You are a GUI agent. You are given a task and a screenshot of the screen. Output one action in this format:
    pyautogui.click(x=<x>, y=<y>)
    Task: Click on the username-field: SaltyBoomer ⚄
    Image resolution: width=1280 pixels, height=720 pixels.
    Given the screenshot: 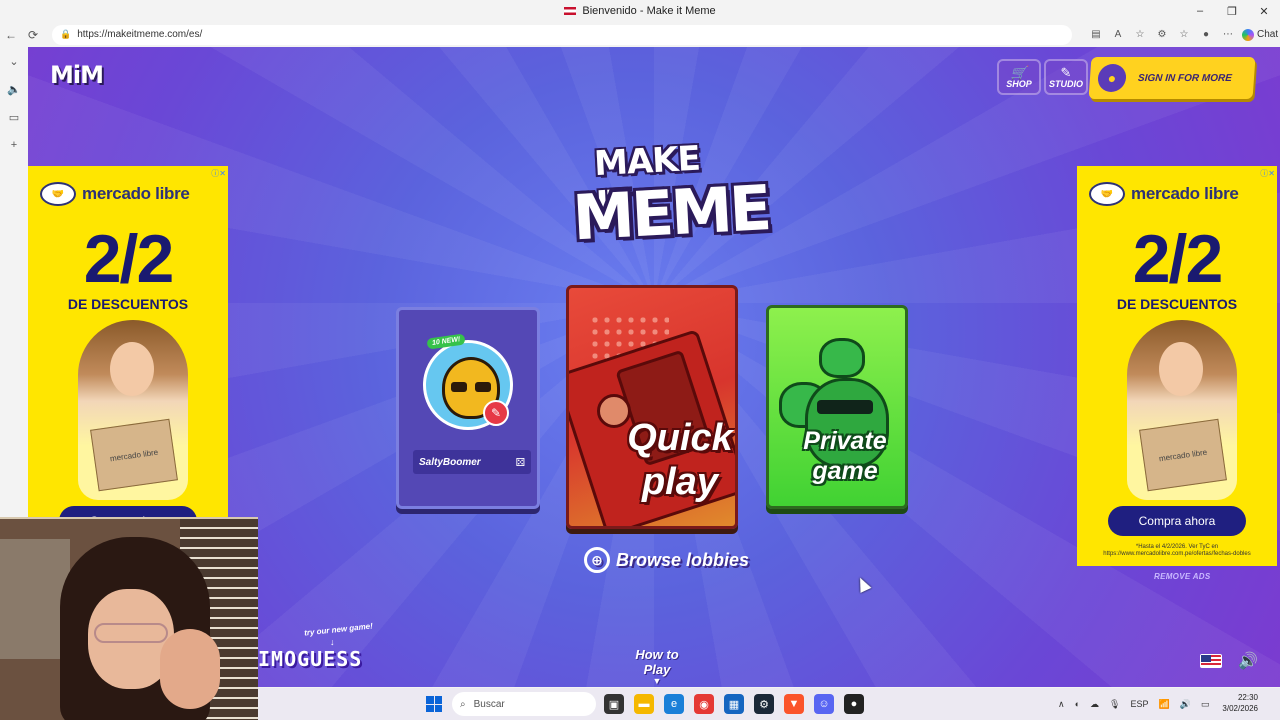 What is the action you would take?
    pyautogui.click(x=472, y=462)
    